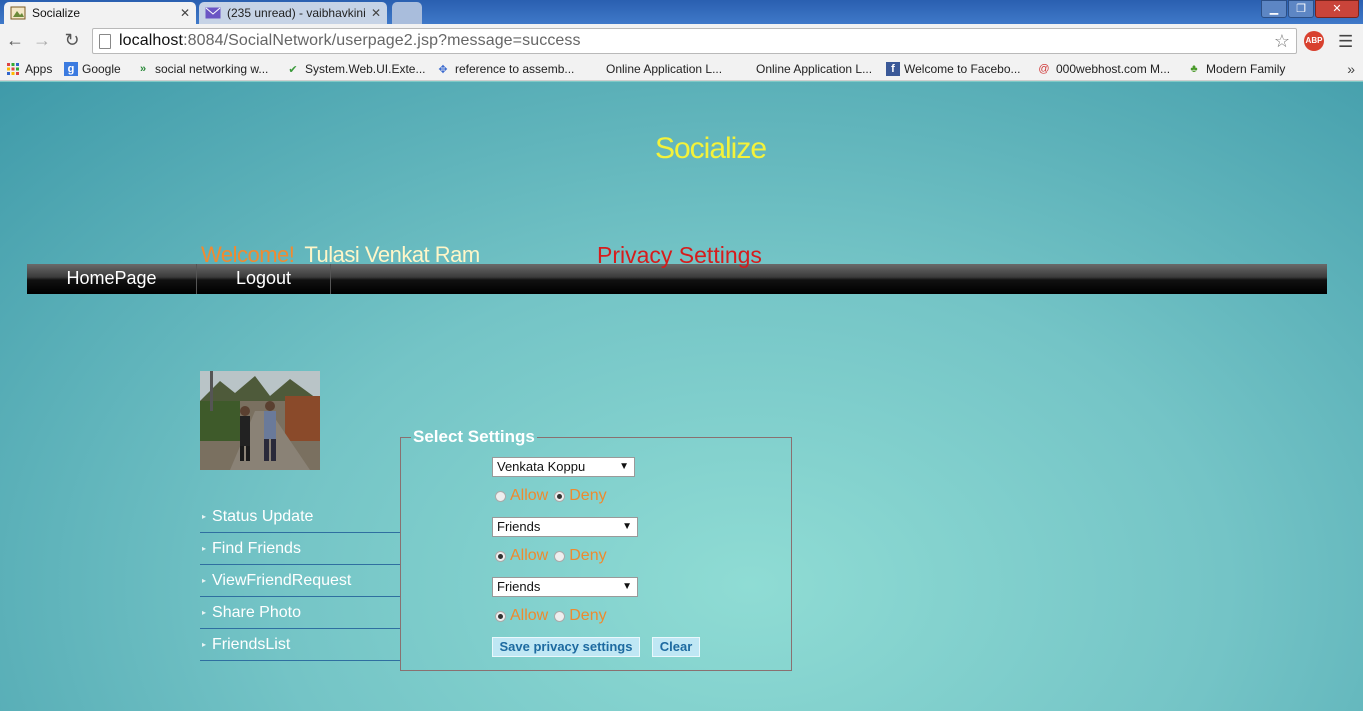 This screenshot has height=711, width=1363. Describe the element at coordinates (1314, 41) in the screenshot. I see `adblock-icon: ABP` at that location.